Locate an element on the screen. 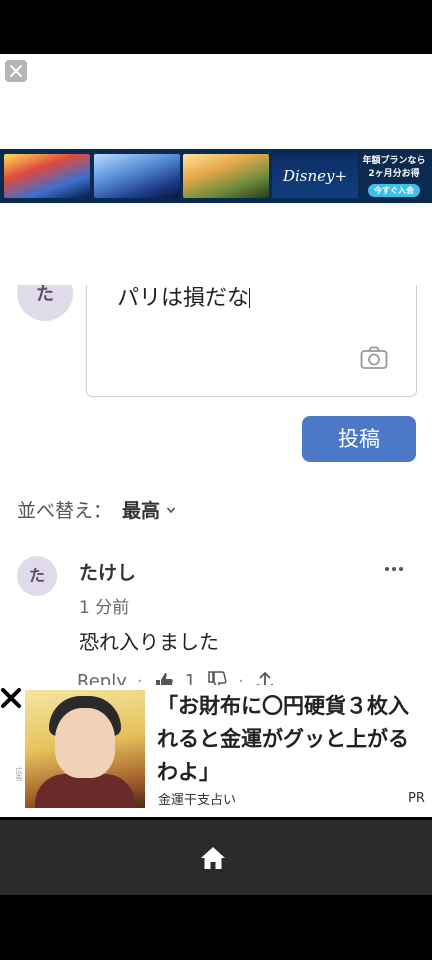 The image size is (432, 960). join-now-button: 今すぐ入会 is located at coordinates (394, 190).